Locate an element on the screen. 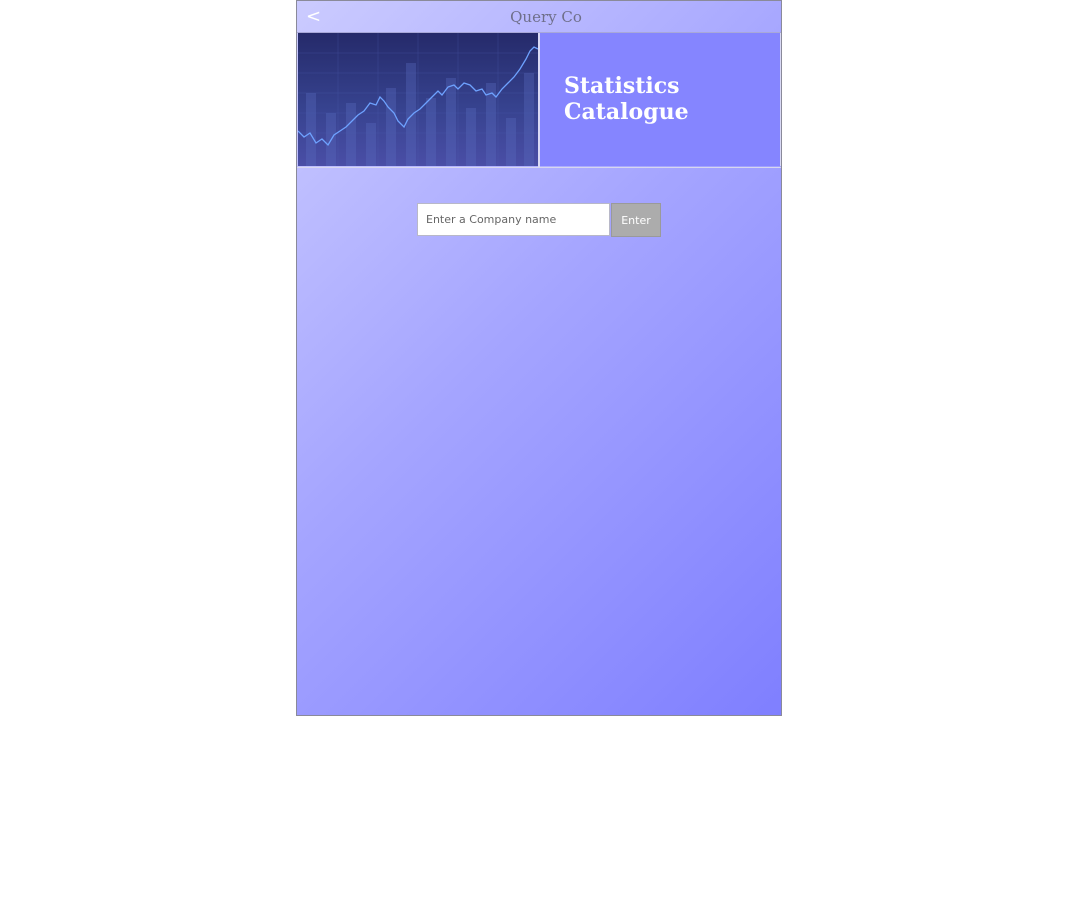 This screenshot has height=915, width=1077. hero-banner: Statistics Catalogue is located at coordinates (539, 100).